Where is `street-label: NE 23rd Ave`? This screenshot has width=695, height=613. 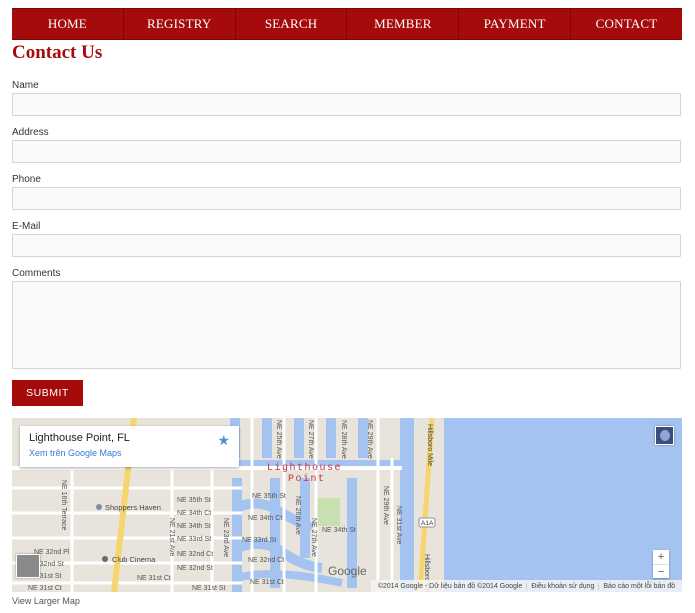
street-label: NE 23rd Ave is located at coordinates (225, 537).